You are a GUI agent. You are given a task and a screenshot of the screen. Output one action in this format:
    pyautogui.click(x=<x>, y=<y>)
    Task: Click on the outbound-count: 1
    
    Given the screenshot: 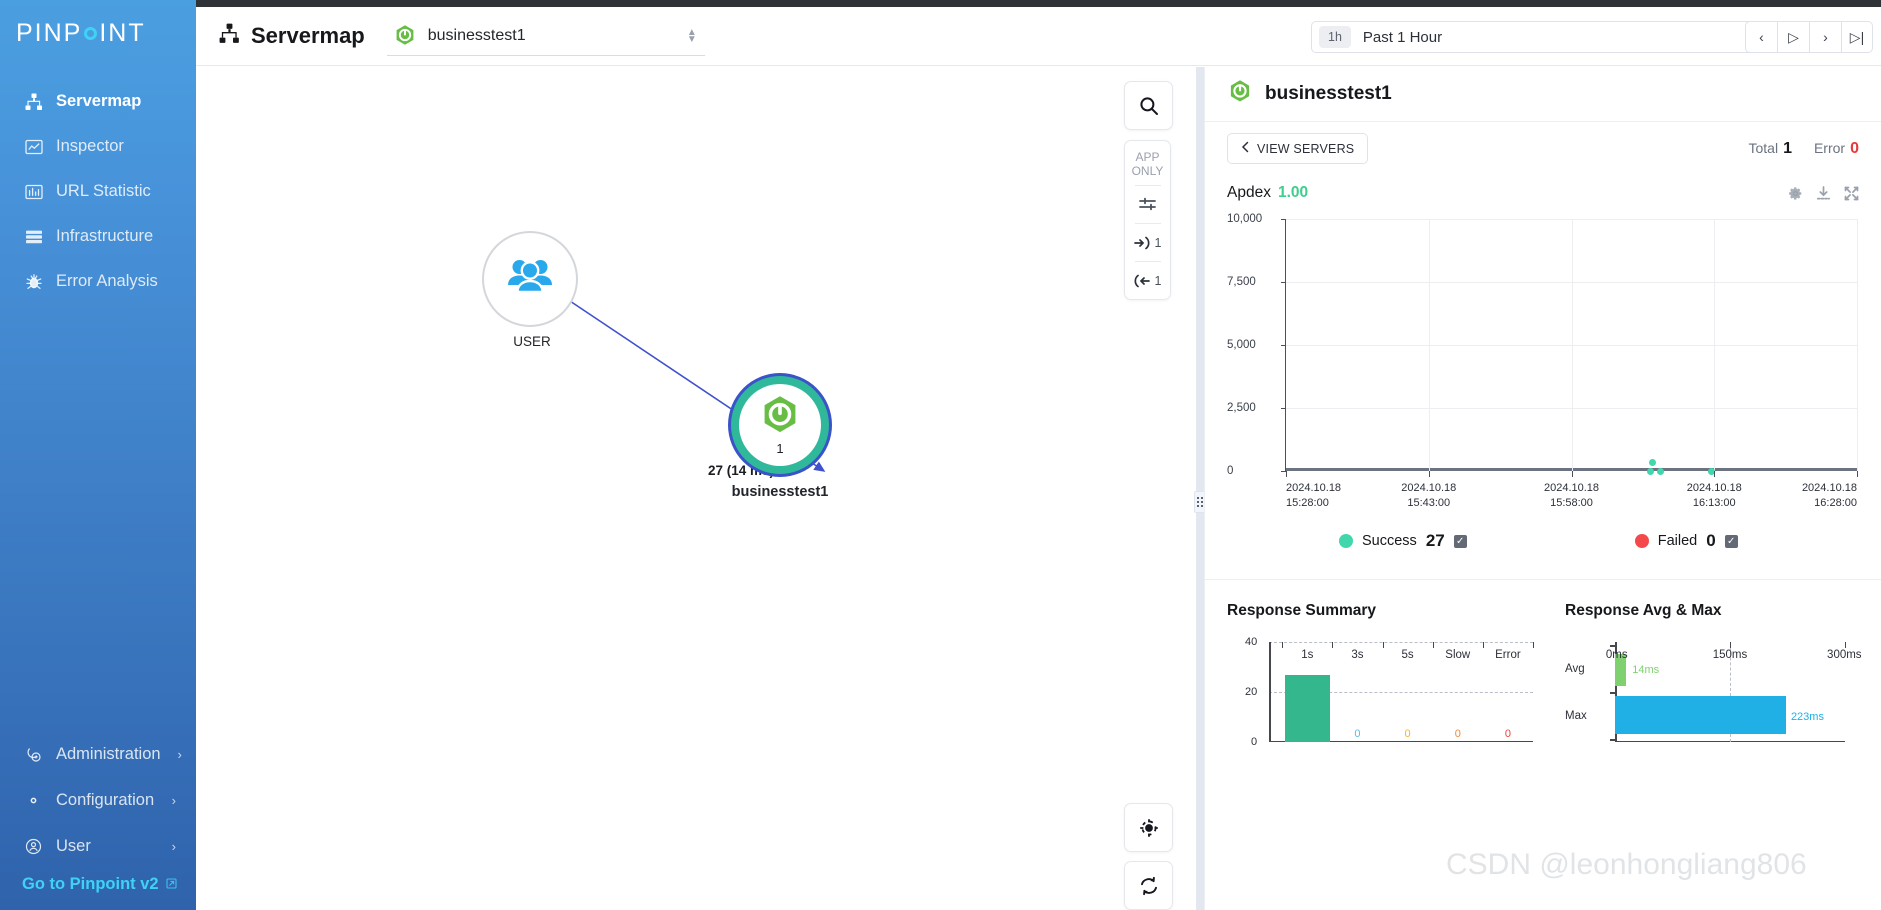 What is the action you would take?
    pyautogui.click(x=1147, y=280)
    